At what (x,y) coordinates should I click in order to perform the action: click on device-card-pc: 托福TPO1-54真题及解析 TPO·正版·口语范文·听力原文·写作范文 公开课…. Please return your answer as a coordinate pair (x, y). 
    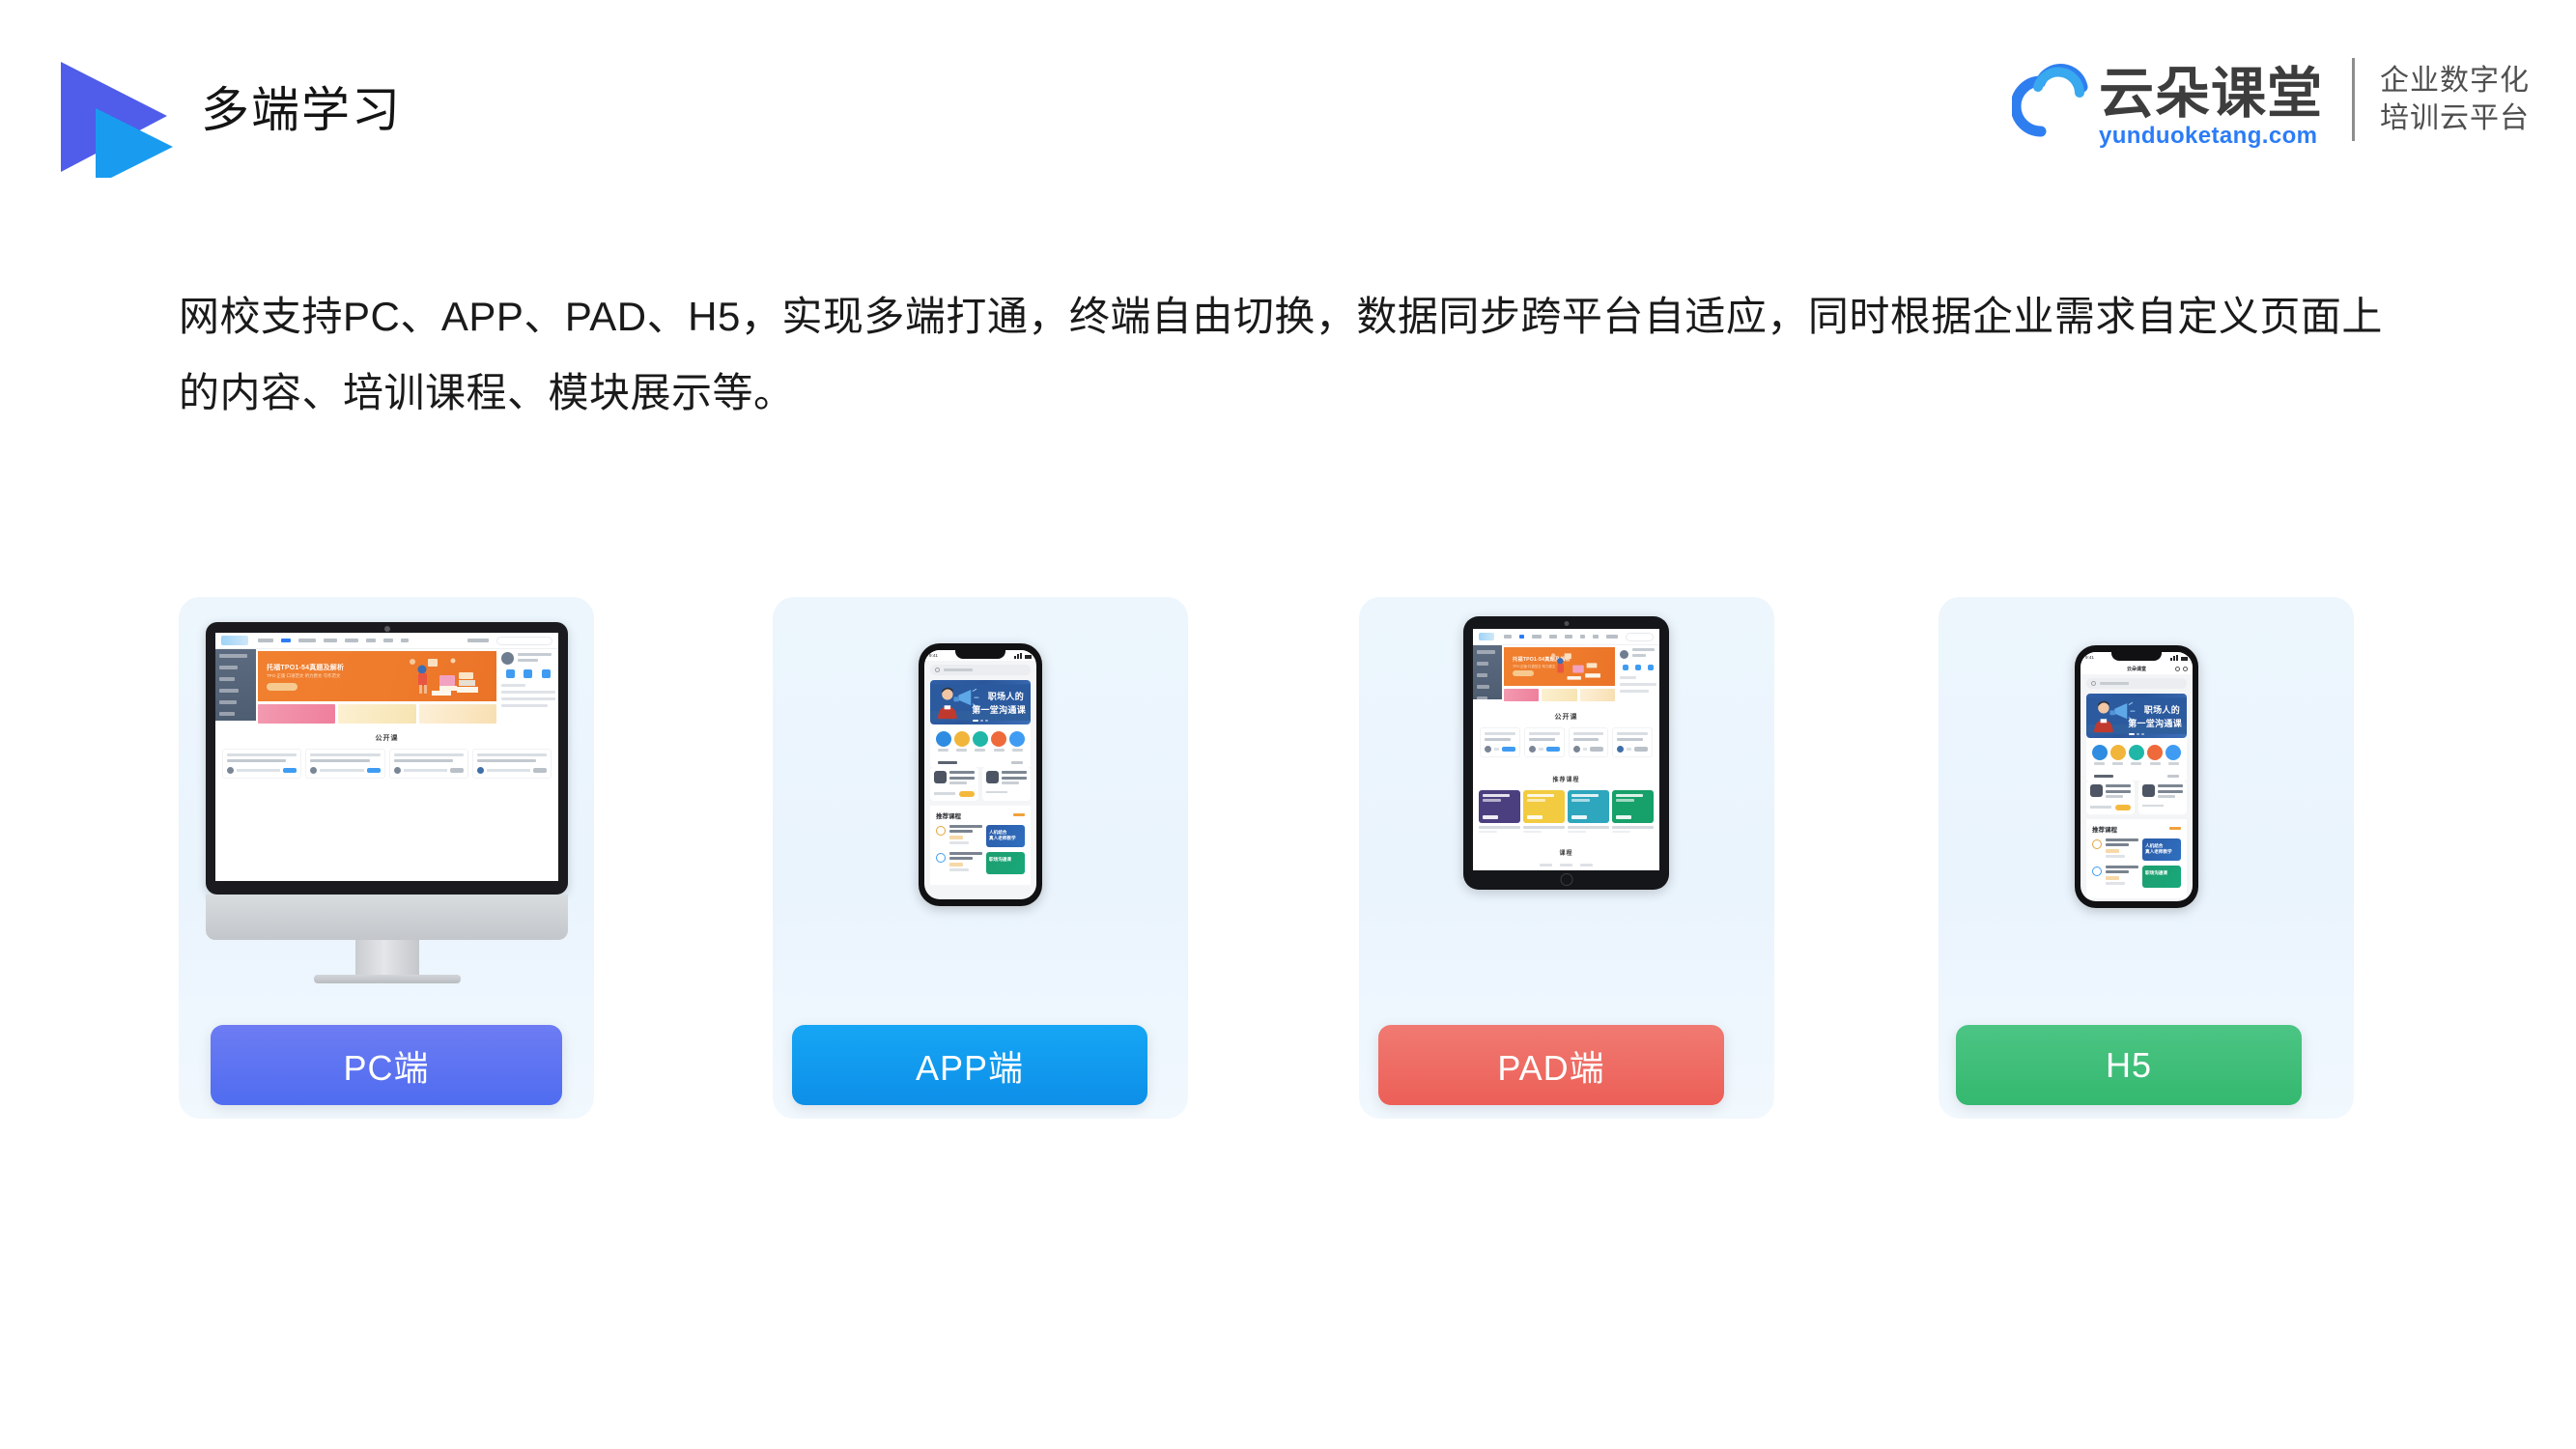
    Looking at the image, I should click on (386, 858).